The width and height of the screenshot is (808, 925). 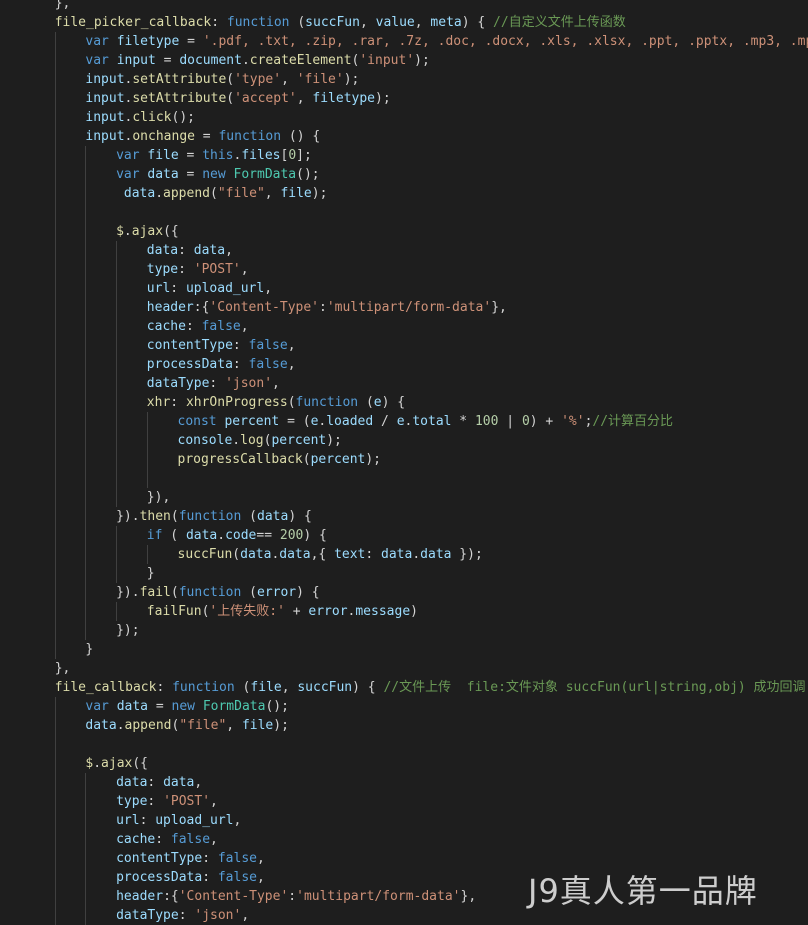 I want to click on code-token: '上传失败:', so click(x=247, y=611).